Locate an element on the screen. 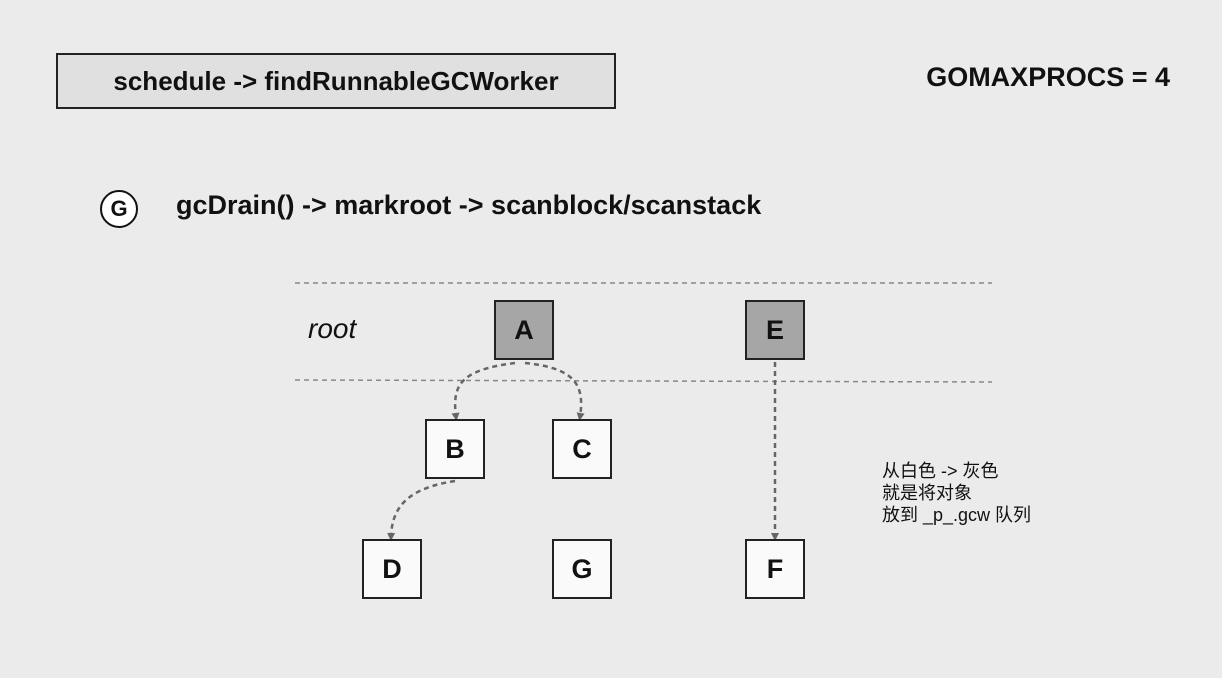  note-line: 放到 _p_.gcw 队列 is located at coordinates (957, 515).